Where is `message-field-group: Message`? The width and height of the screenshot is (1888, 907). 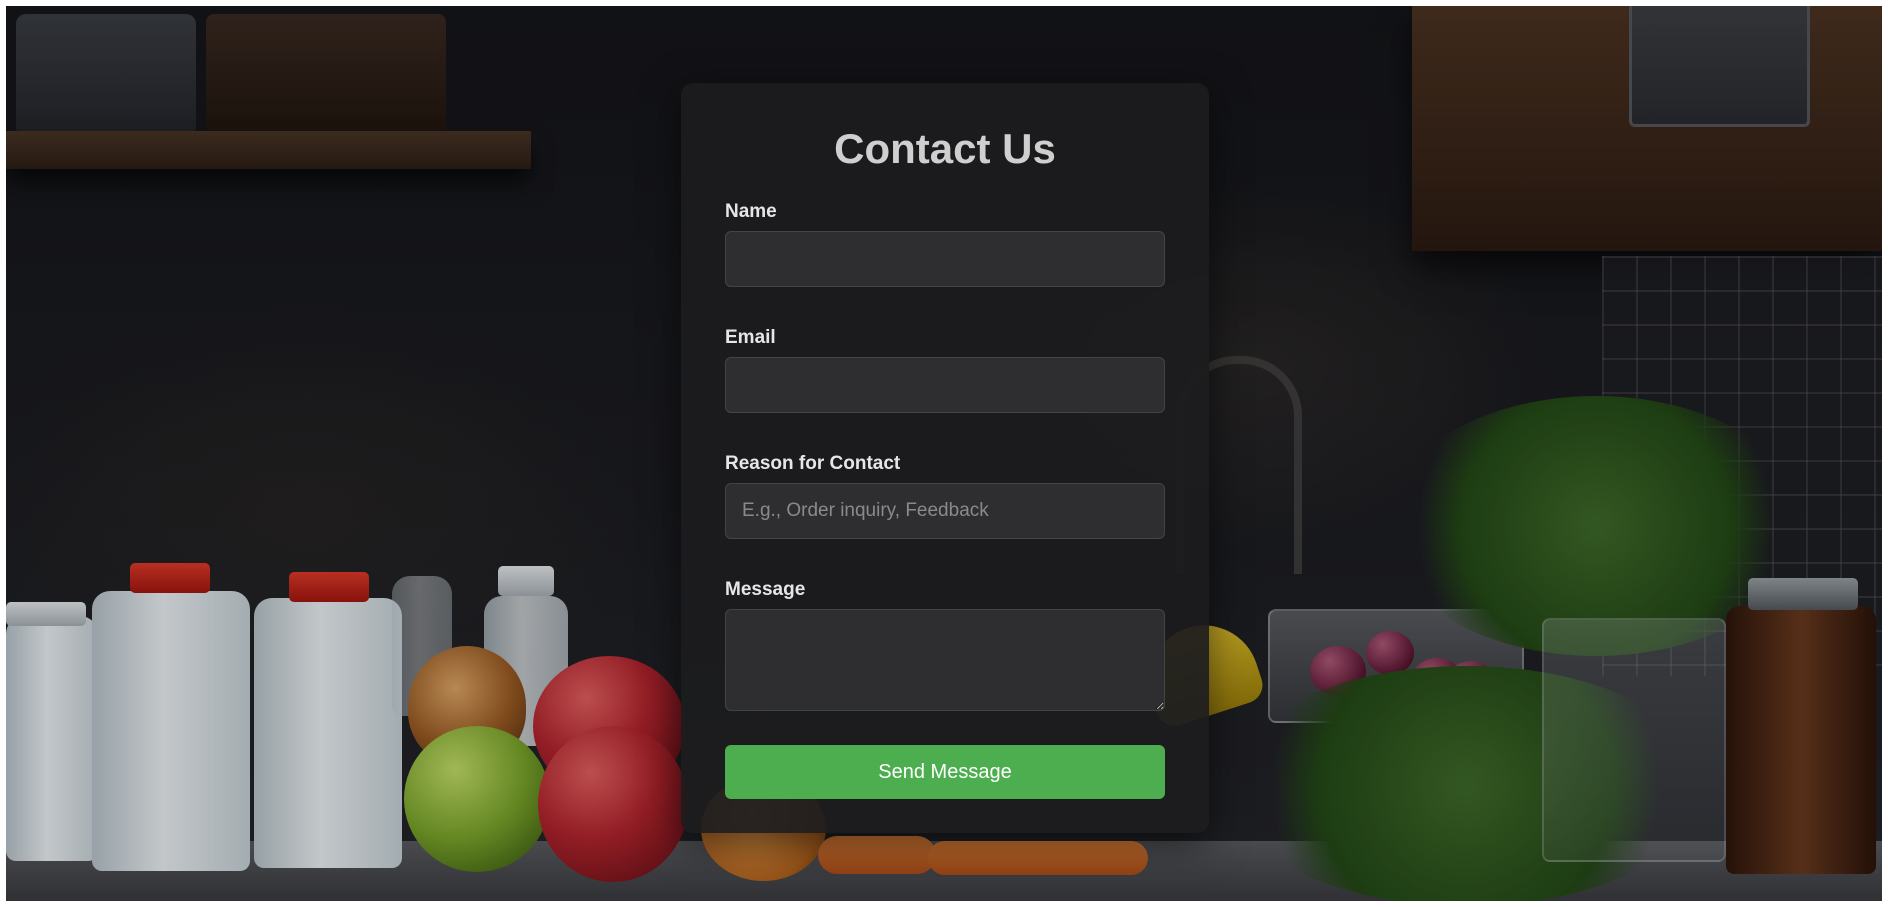
message-field-group: Message is located at coordinates (945, 645).